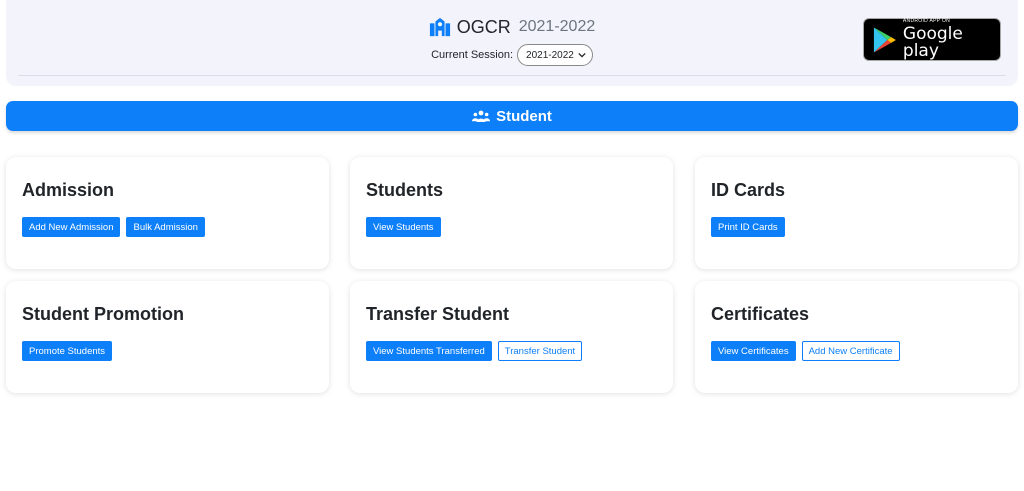 The height and width of the screenshot is (491, 1024). I want to click on bulk-admission-button: Bulk Admission, so click(165, 227).